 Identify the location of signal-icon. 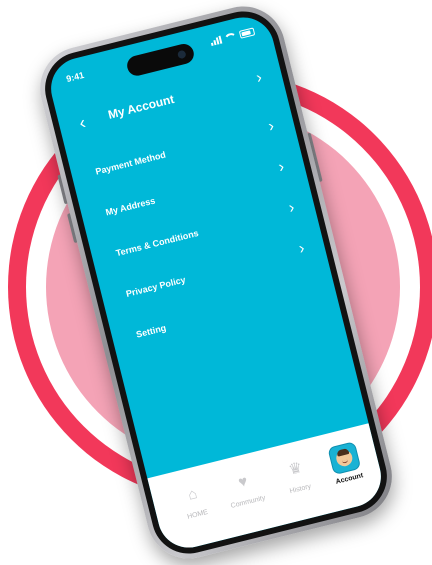
(216, 41).